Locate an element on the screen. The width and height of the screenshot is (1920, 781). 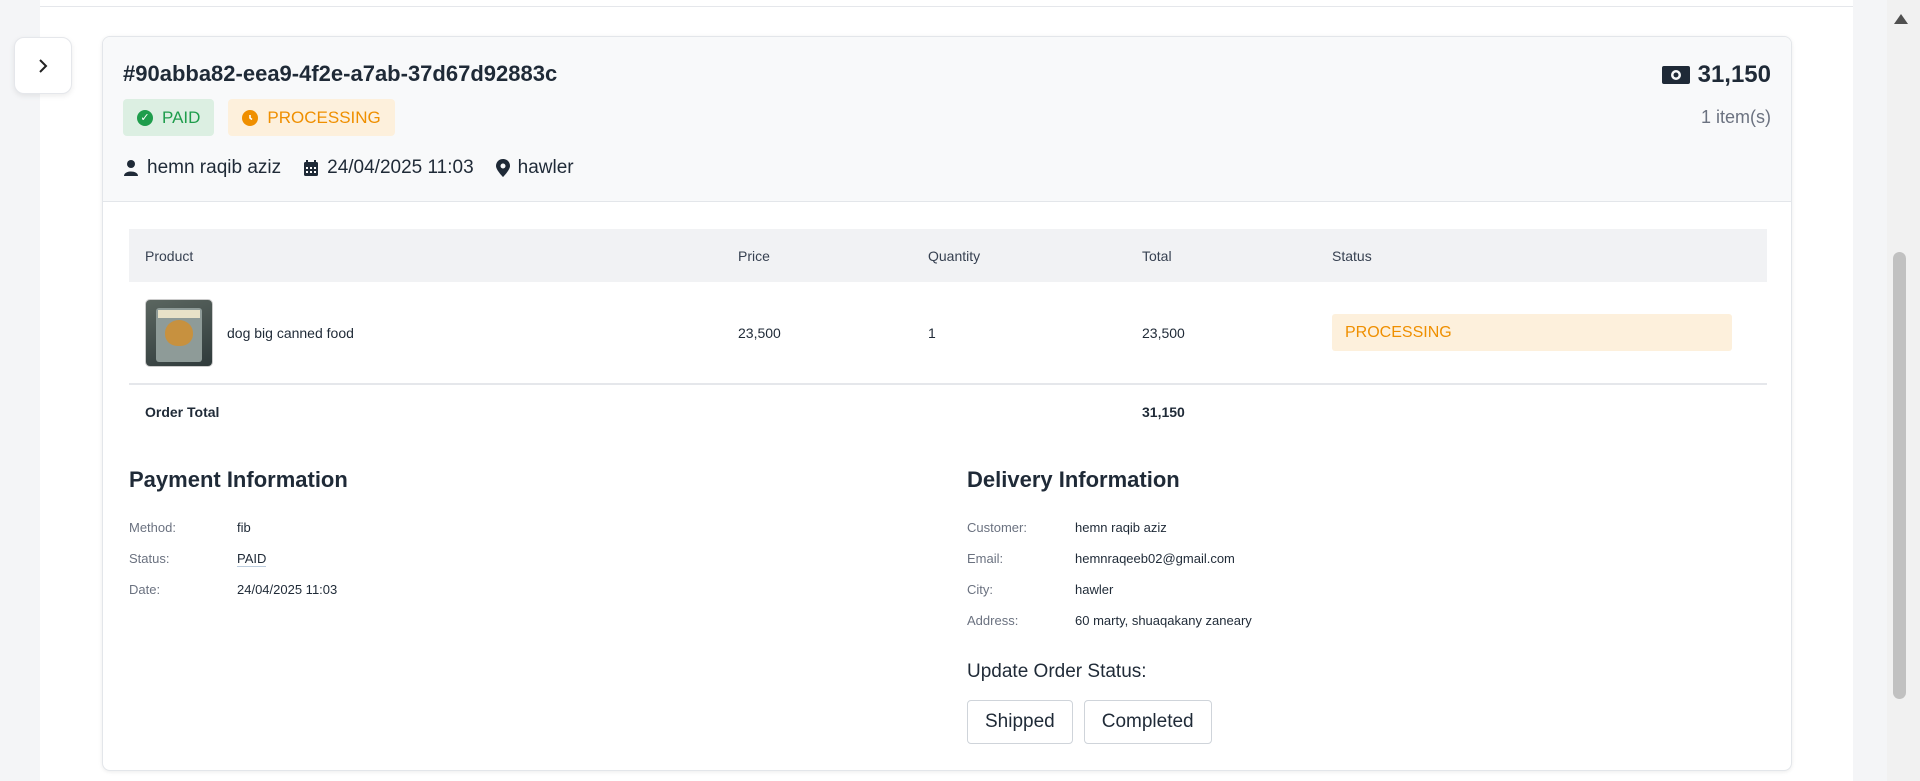
order-datetime: 24/04/2025 11:03 is located at coordinates (400, 167).